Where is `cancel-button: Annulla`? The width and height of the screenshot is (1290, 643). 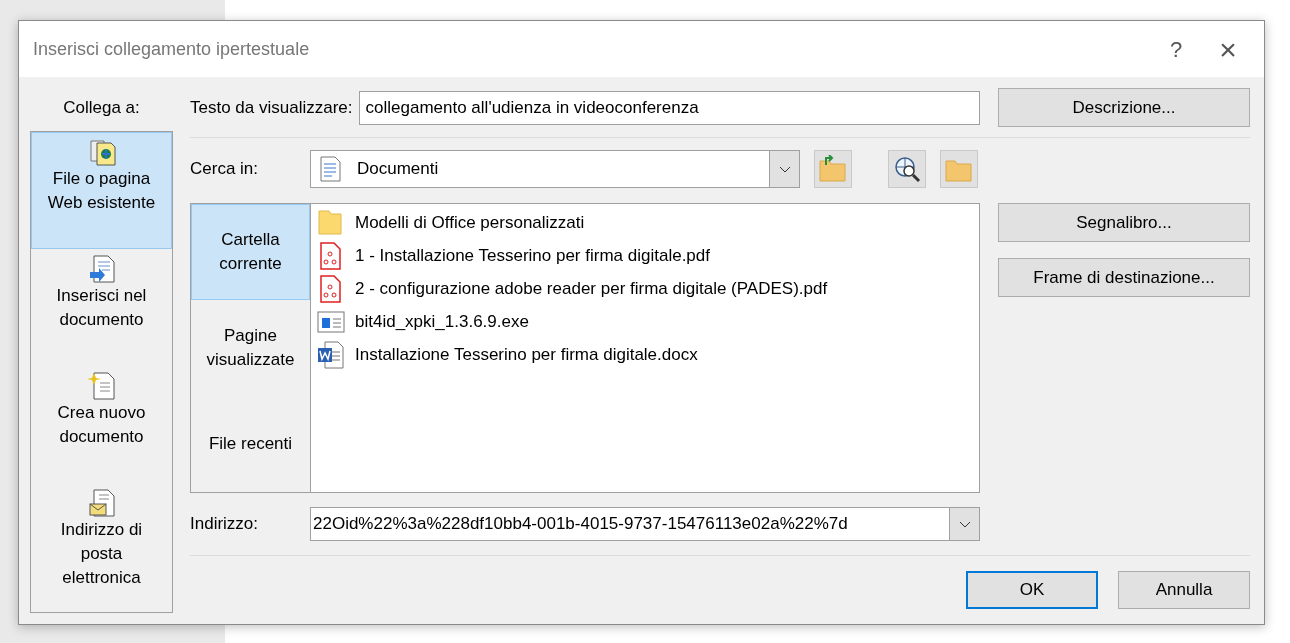 cancel-button: Annulla is located at coordinates (1184, 590).